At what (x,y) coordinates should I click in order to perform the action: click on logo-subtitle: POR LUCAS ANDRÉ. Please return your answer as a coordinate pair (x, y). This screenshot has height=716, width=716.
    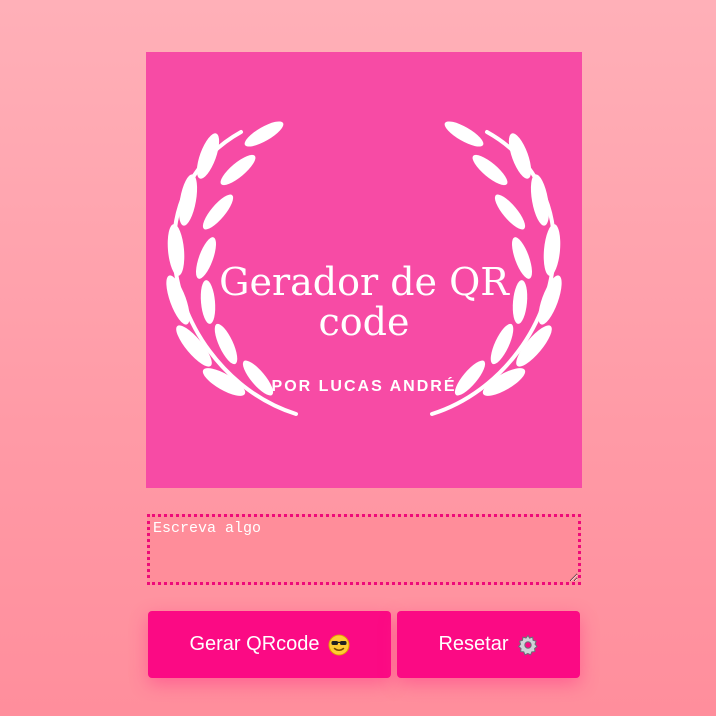
    Looking at the image, I should click on (364, 386).